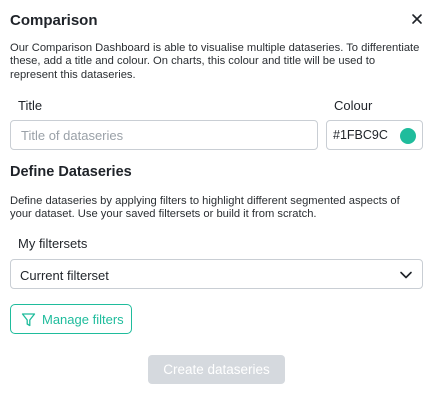 Image resolution: width=432 pixels, height=394 pixels. I want to click on create-dataseries-button: Create dataseries, so click(216, 369).